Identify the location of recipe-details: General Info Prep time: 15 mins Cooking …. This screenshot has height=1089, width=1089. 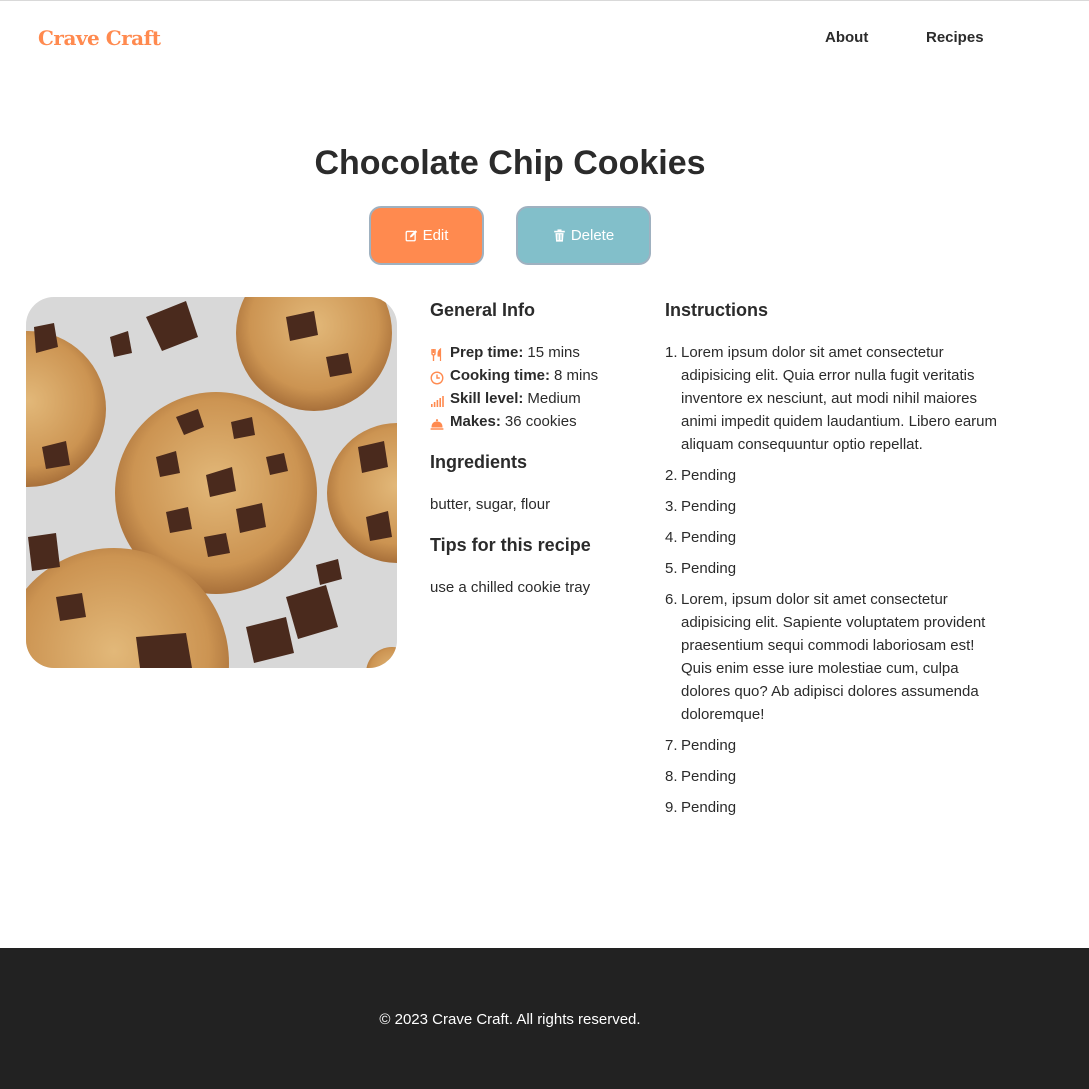
(537, 448).